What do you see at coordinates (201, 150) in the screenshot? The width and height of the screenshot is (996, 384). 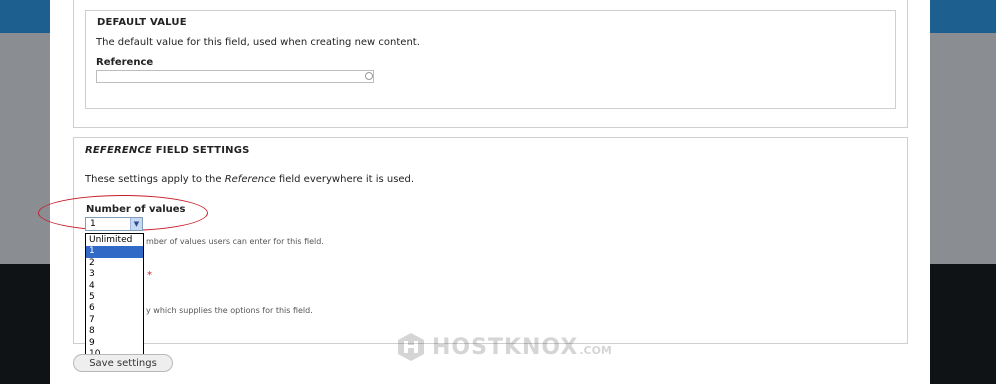 I see `field-settings-legend-rest: FIELD SETTINGS` at bounding box center [201, 150].